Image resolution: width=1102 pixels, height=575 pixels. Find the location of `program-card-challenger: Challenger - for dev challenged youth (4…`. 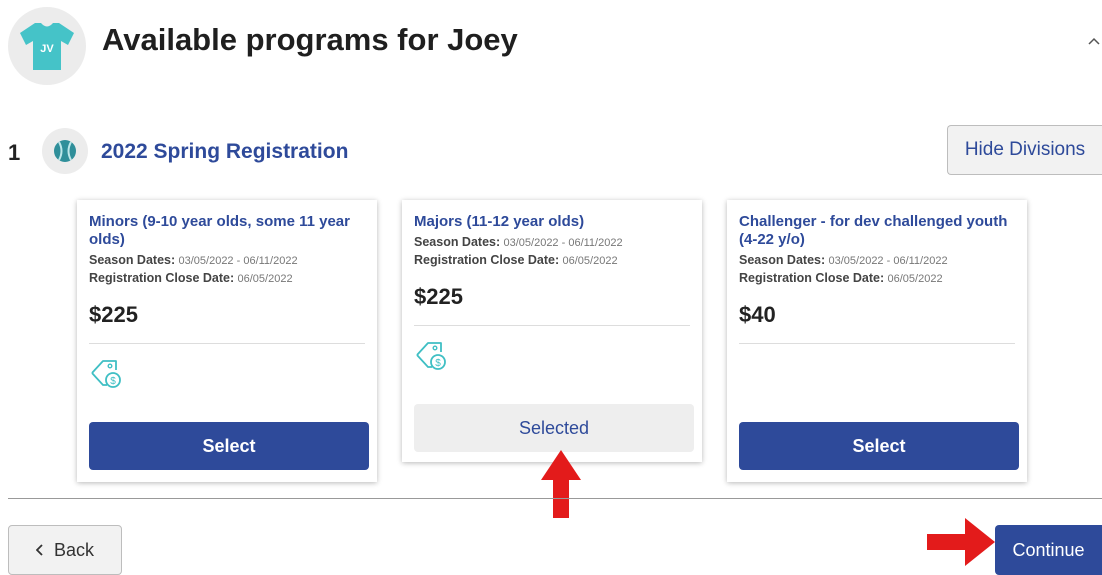

program-card-challenger: Challenger - for dev challenged youth (4… is located at coordinates (877, 341).